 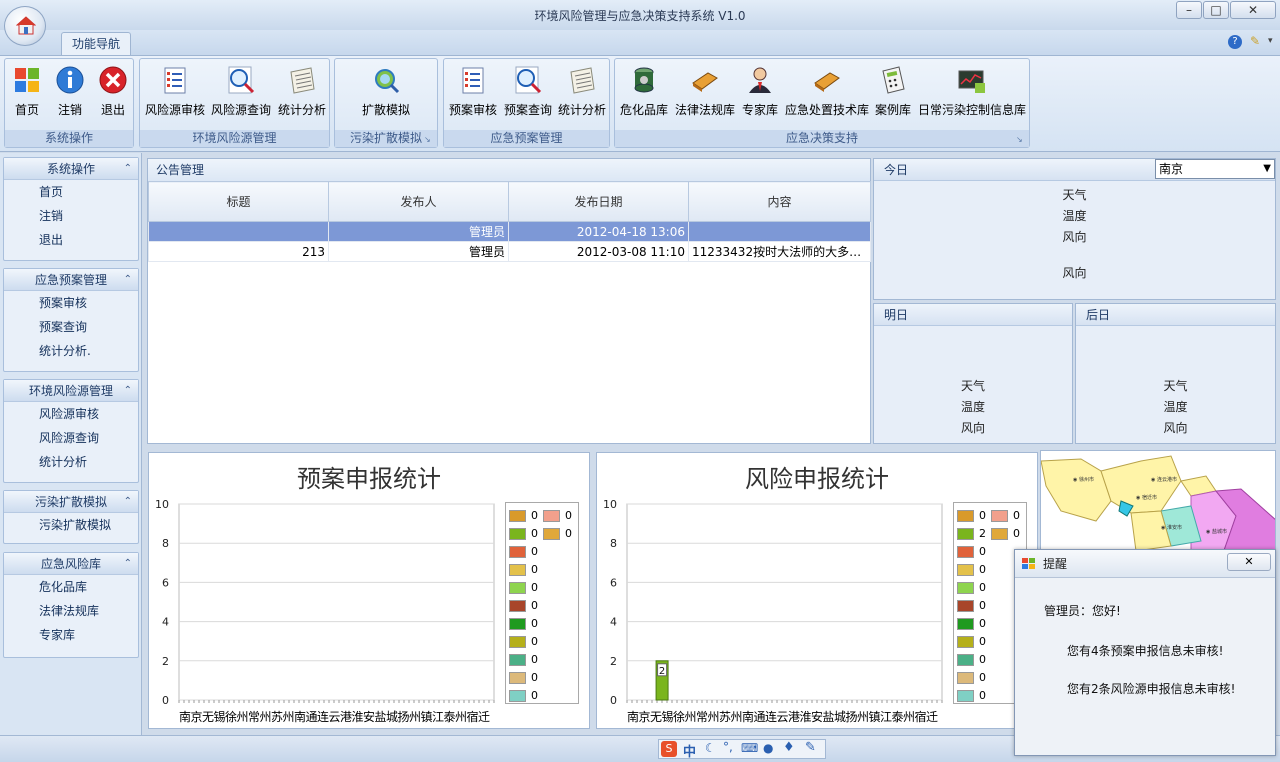 What do you see at coordinates (96, 44) in the screenshot?
I see `tab-function-navigation: 功能导航` at bounding box center [96, 44].